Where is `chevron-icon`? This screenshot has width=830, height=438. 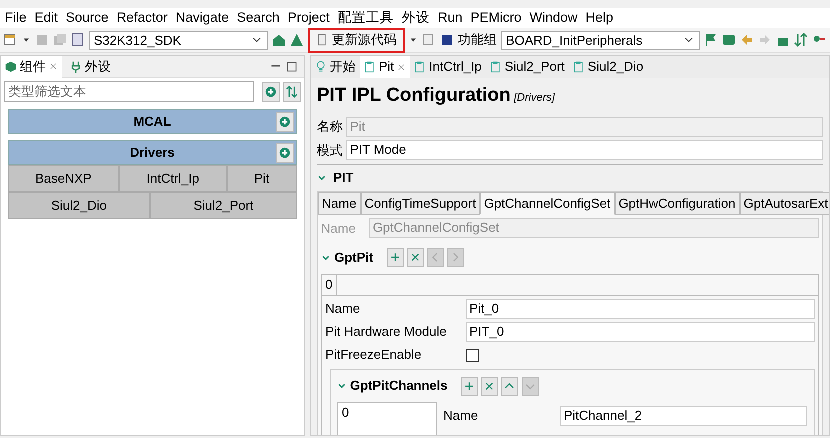
chevron-icon is located at coordinates (342, 386).